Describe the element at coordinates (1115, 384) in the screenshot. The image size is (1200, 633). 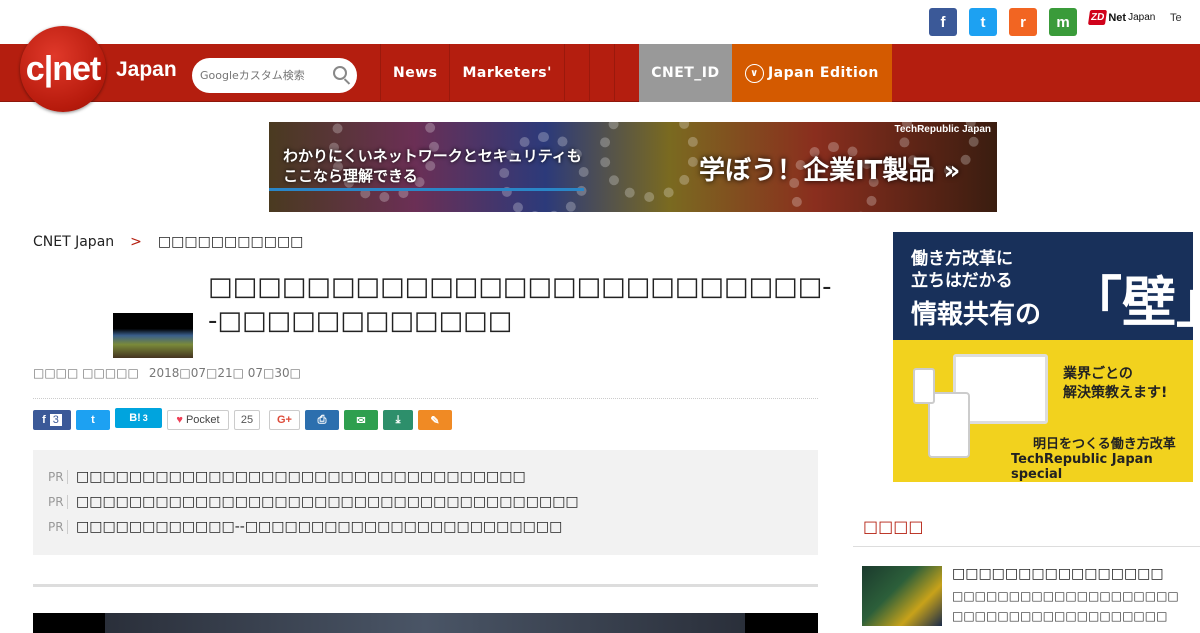
I see `ad-points: 業界ごとの 解決策教えます!` at that location.